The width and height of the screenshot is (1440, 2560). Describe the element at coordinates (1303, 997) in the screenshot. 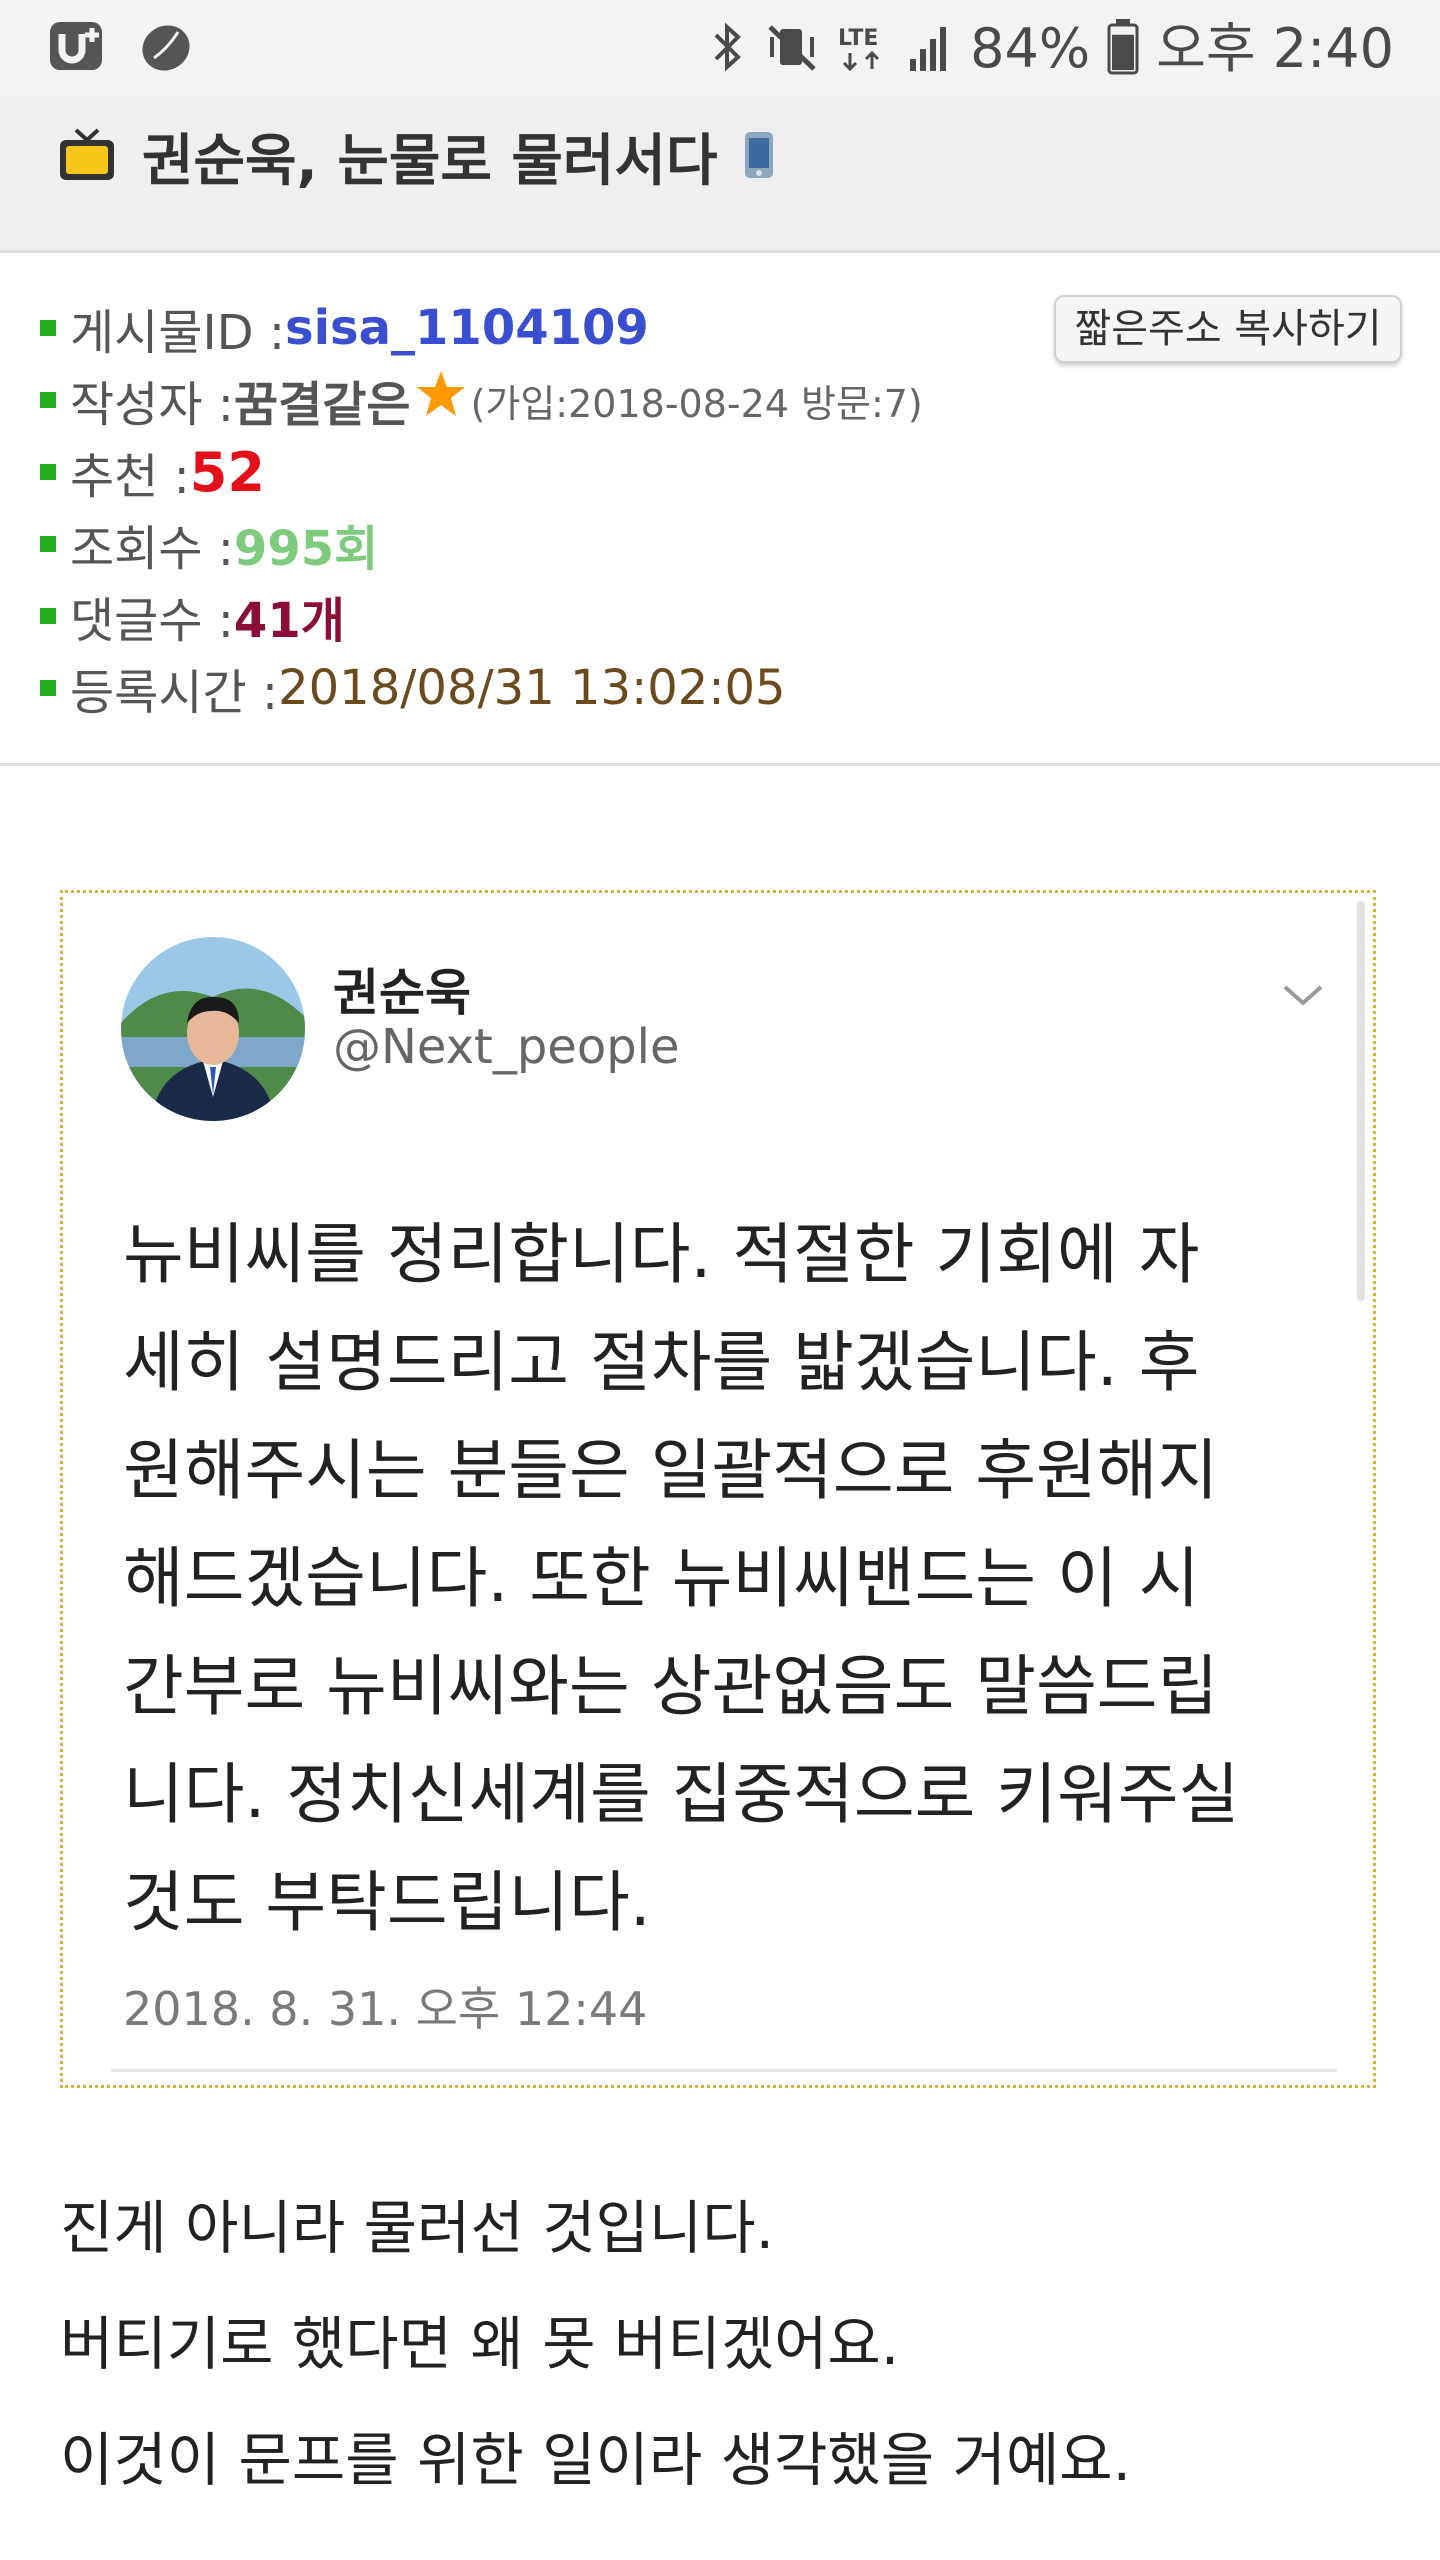

I see `chevron-down-icon` at that location.